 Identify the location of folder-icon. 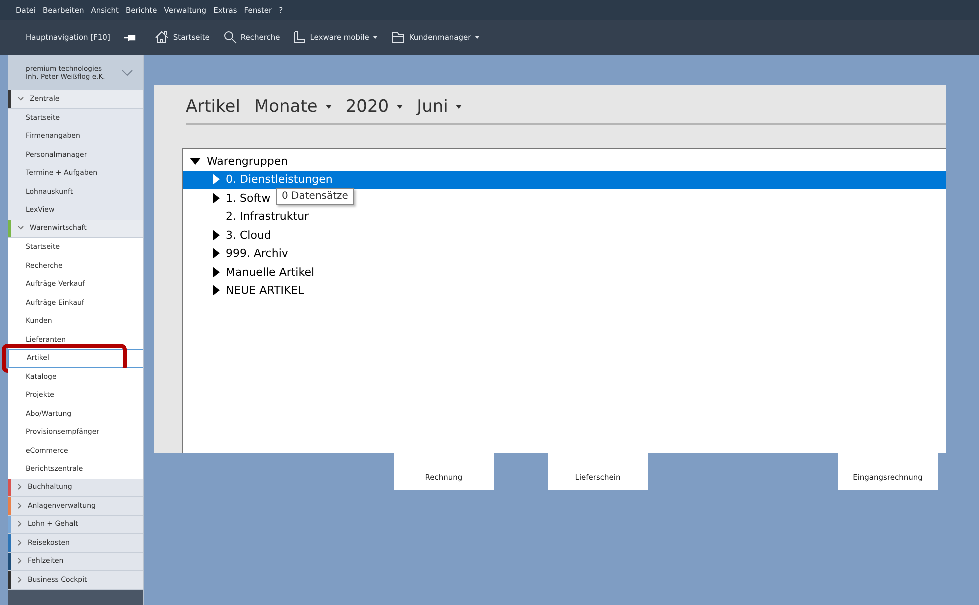
(399, 37).